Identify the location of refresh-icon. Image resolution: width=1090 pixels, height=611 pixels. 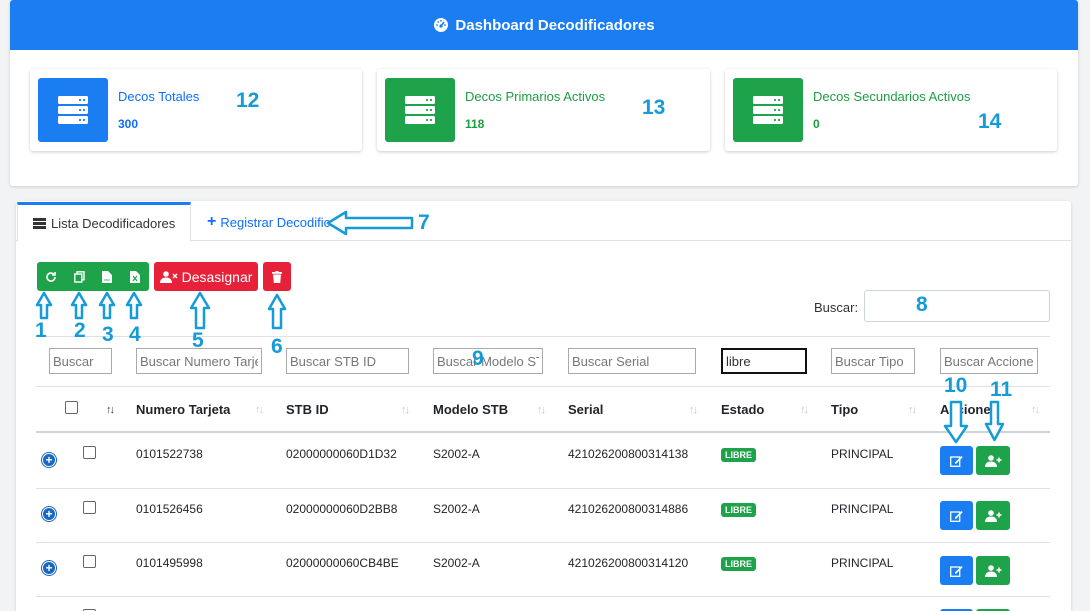
(51, 276).